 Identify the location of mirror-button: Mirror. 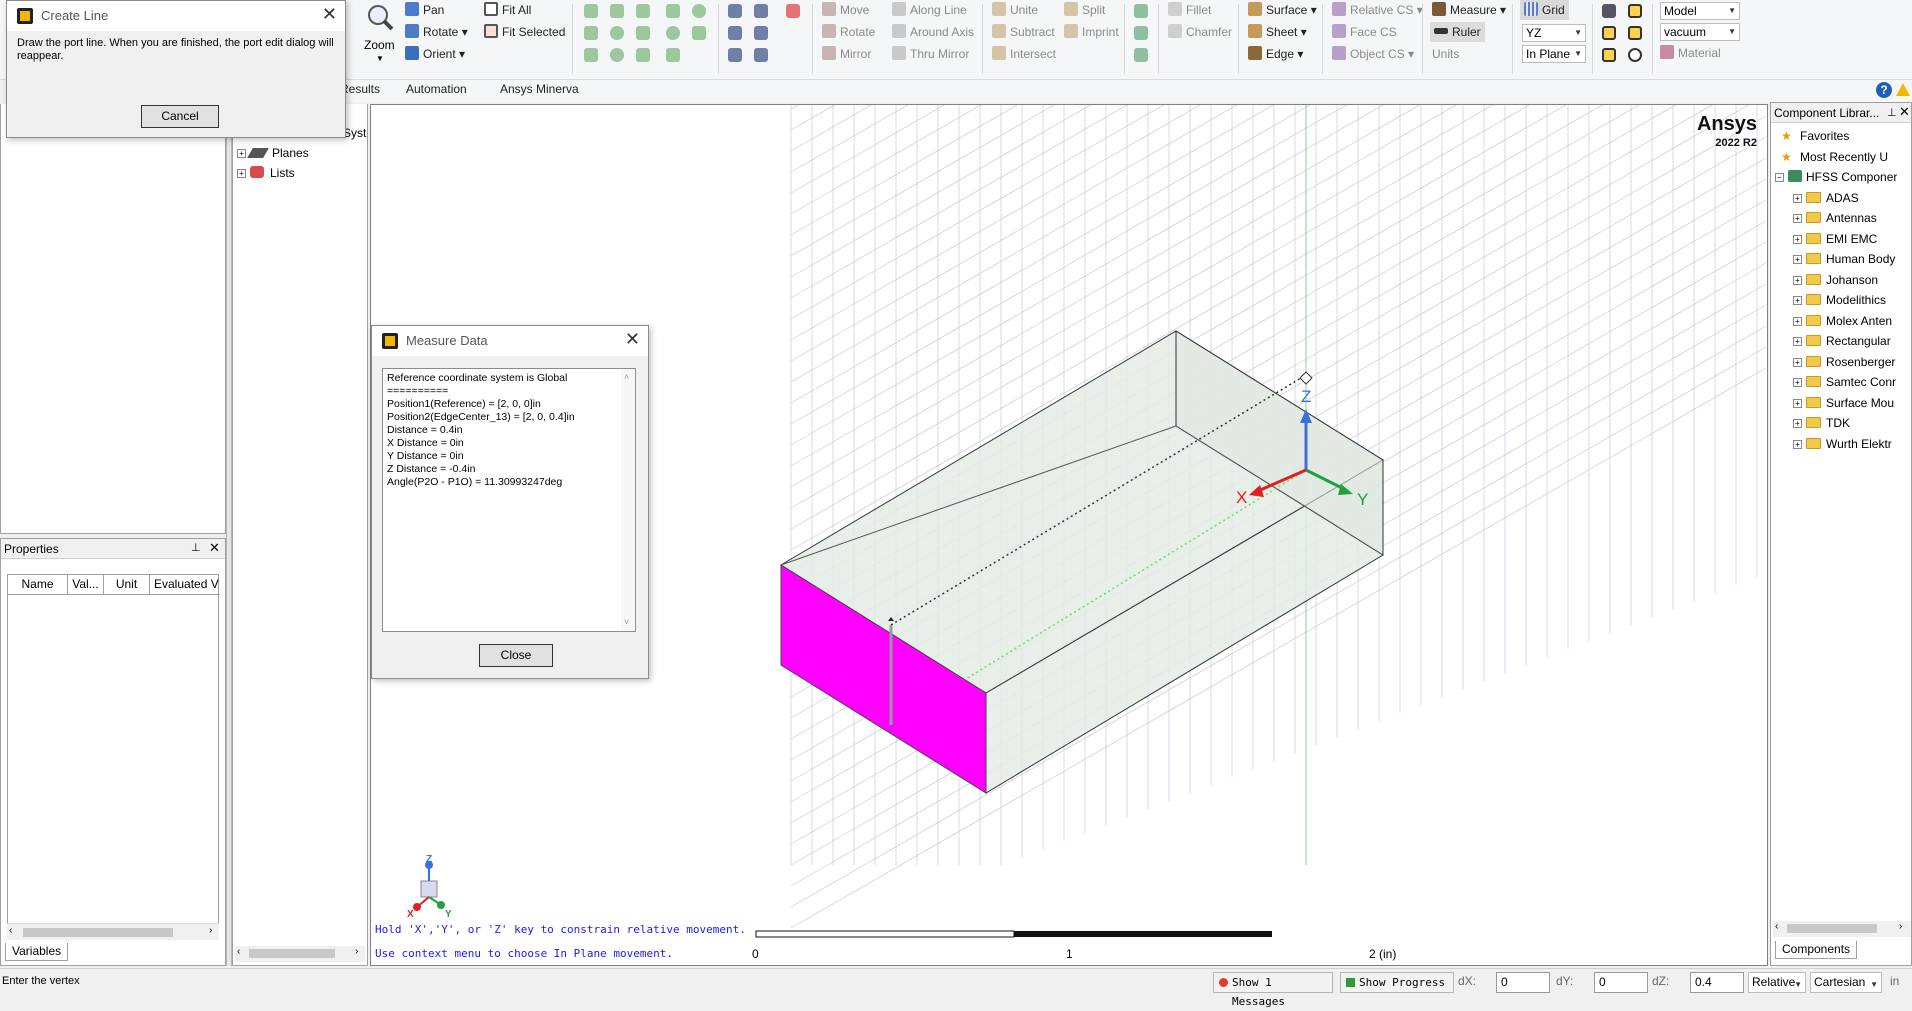
(846, 54).